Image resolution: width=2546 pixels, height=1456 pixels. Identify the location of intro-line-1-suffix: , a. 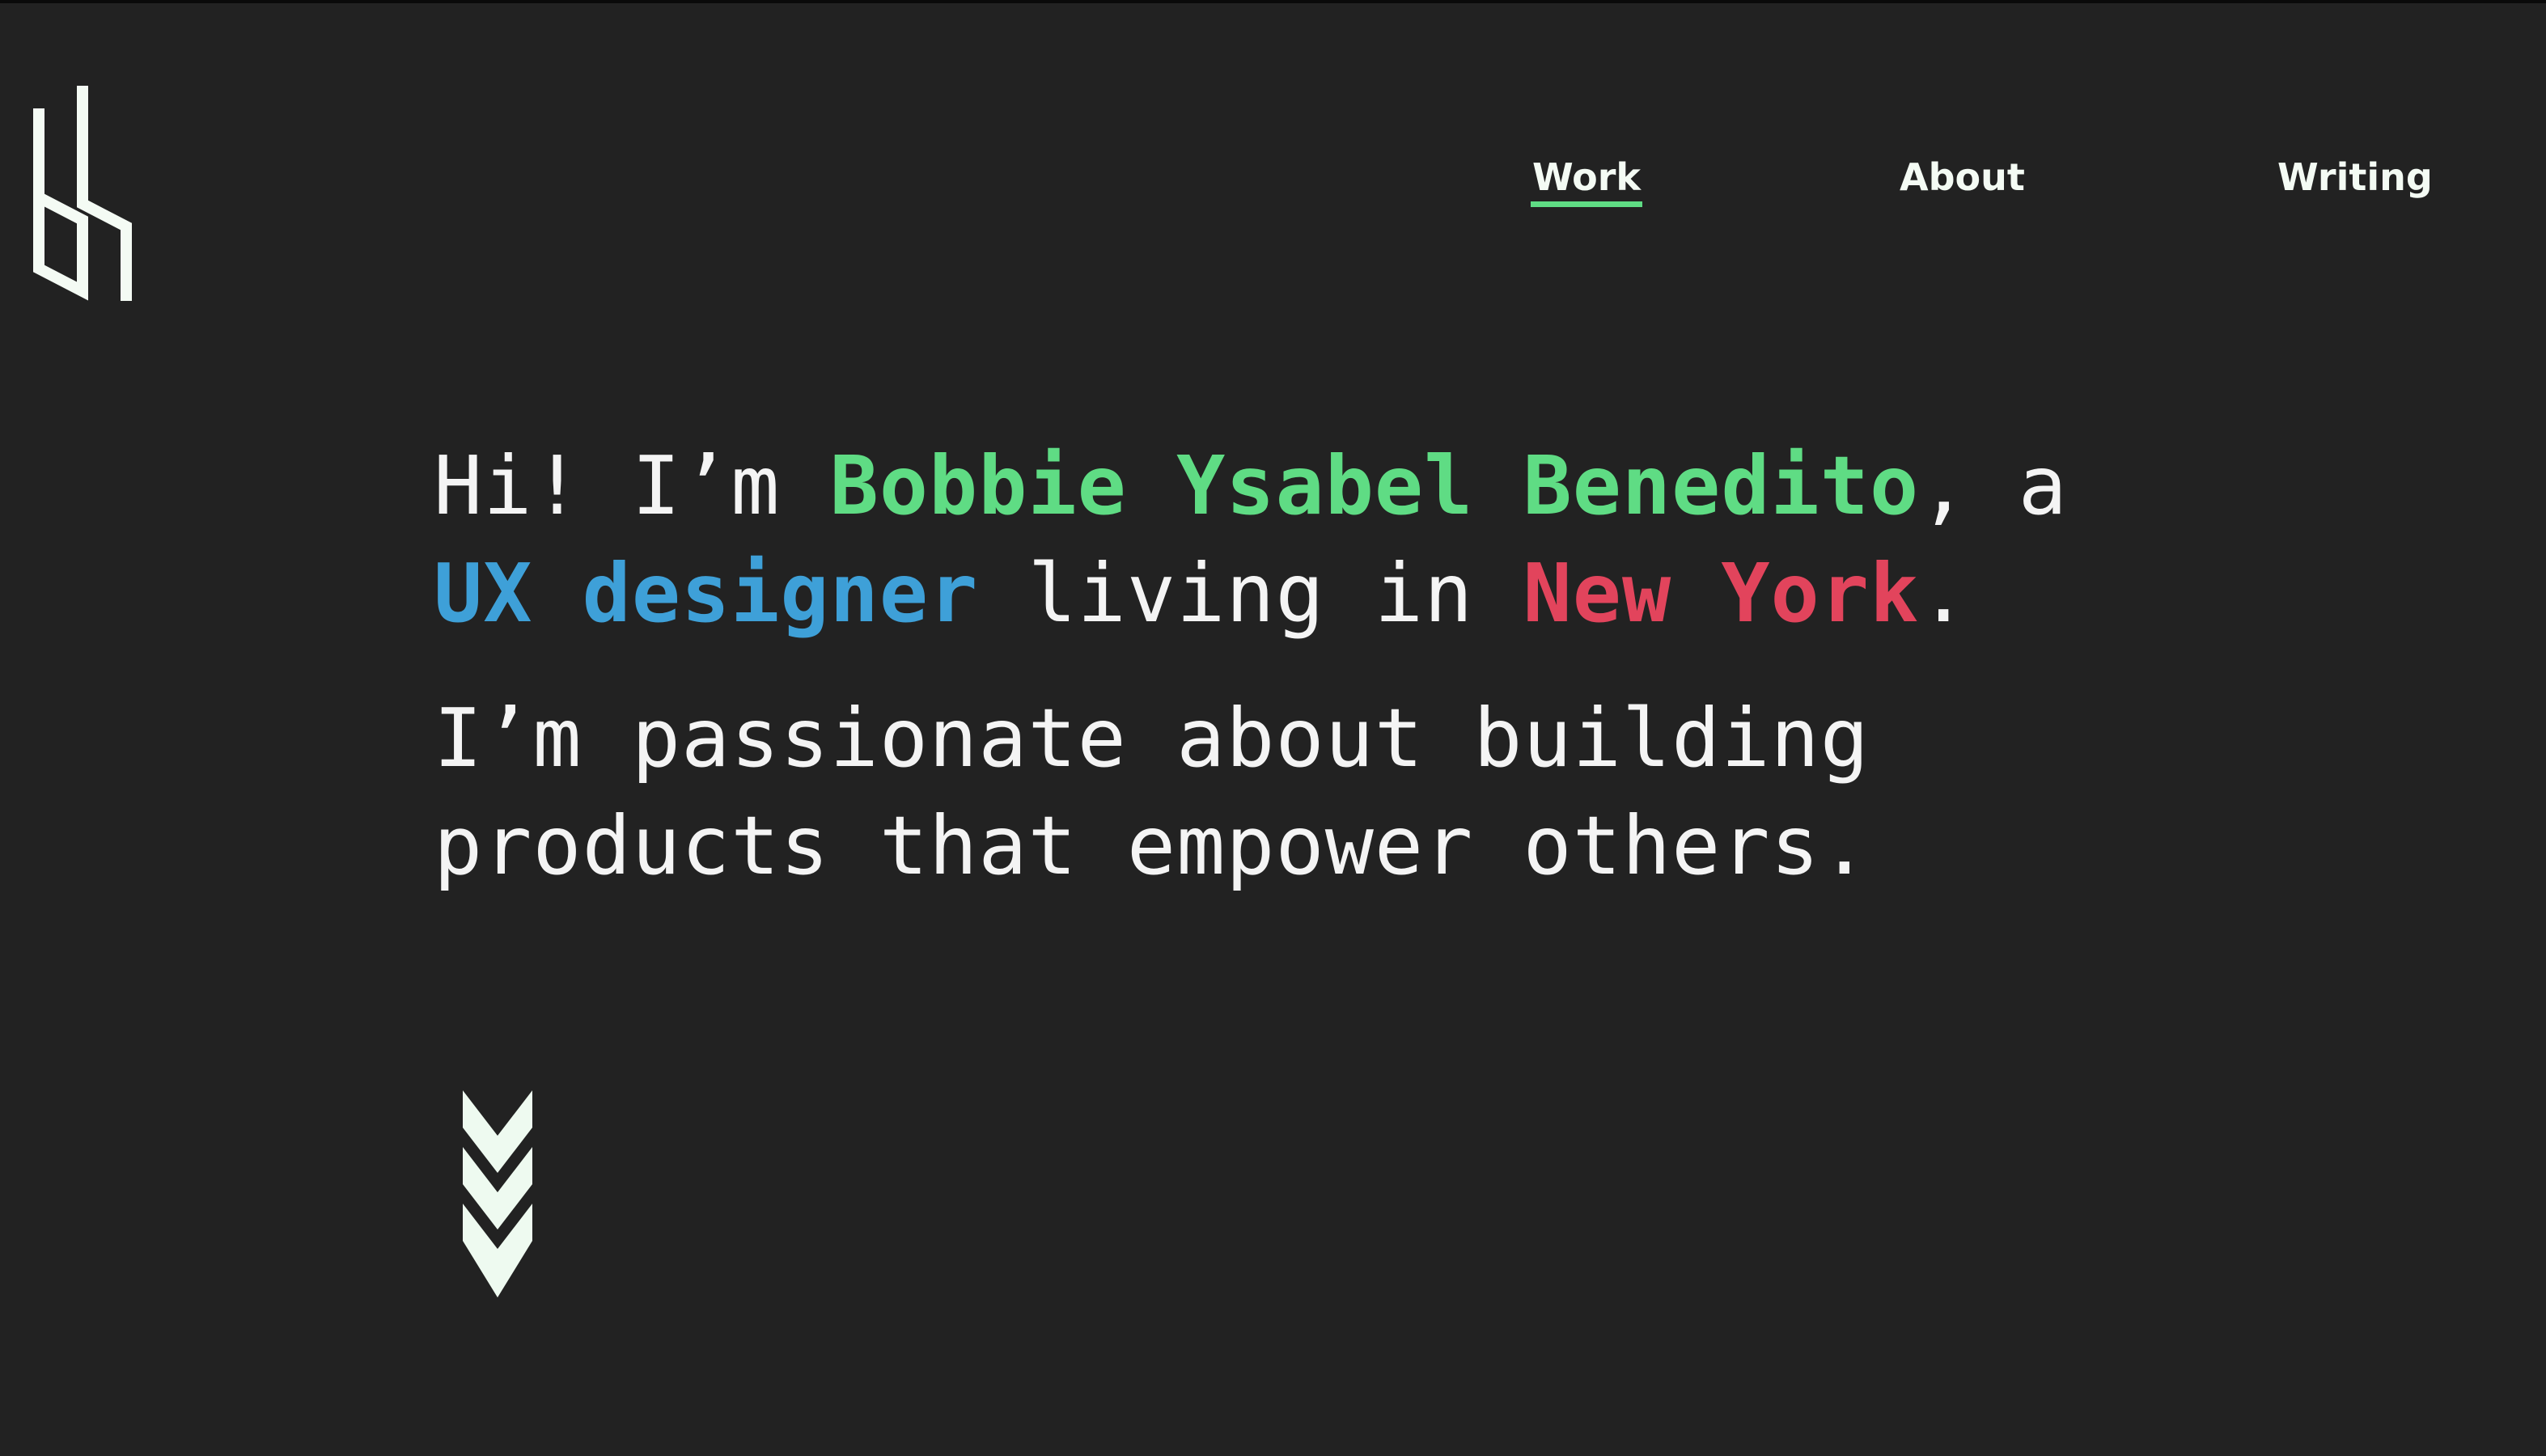
(1993, 486).